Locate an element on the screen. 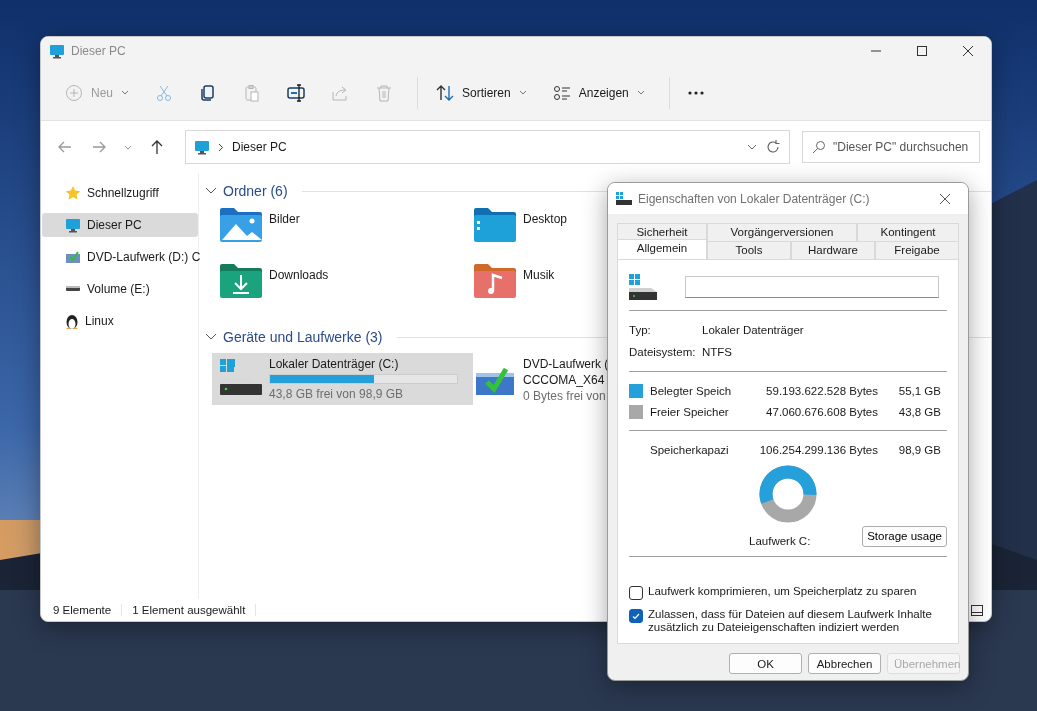 The image size is (1037, 711). arrow-right-icon is located at coordinates (99, 147).